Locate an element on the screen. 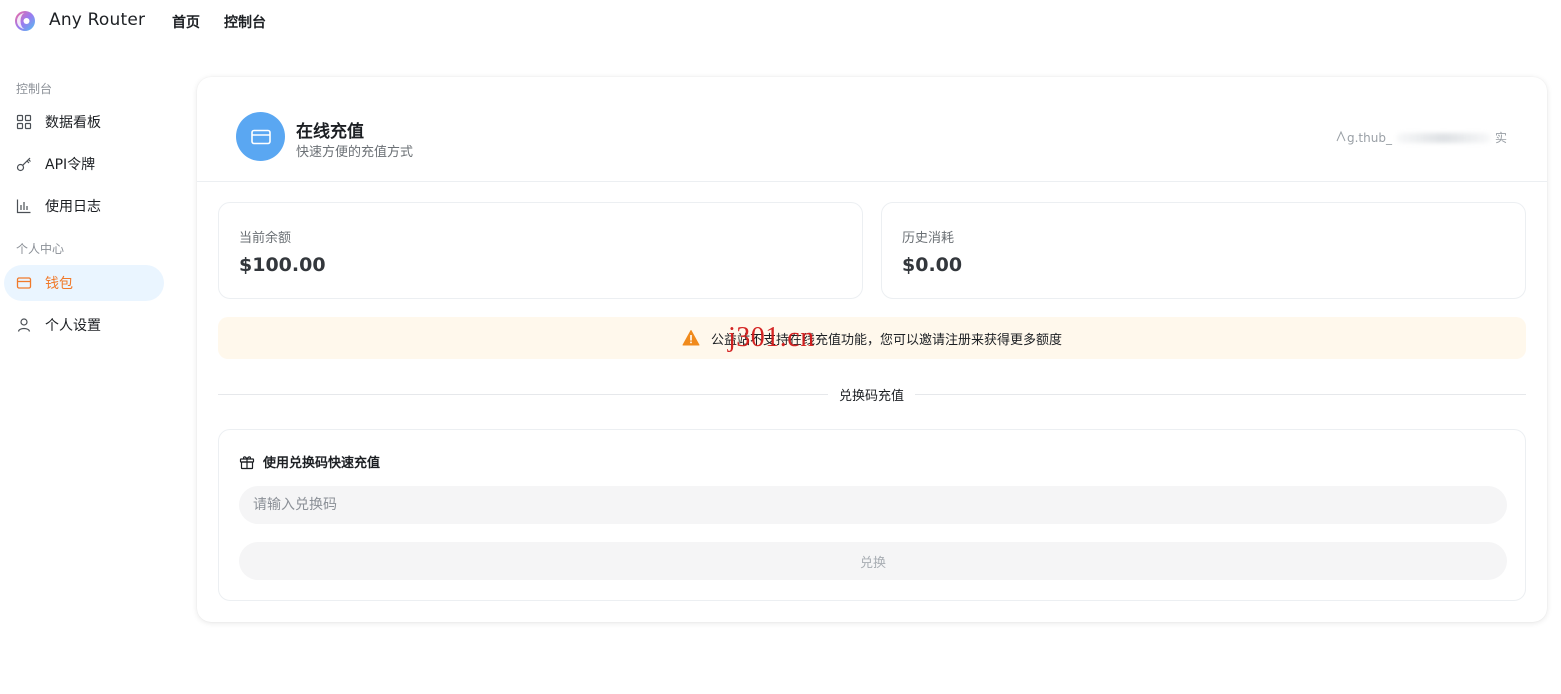  dashboard-icon is located at coordinates (24, 122).